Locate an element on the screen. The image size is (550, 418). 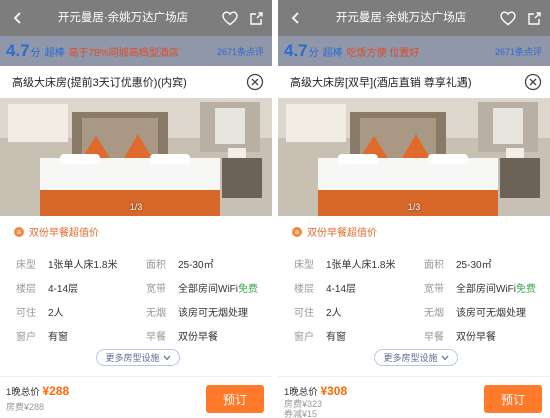
room-name: 高级大床房(提前3天订优惠价)(内宾) is located at coordinates (99, 83).